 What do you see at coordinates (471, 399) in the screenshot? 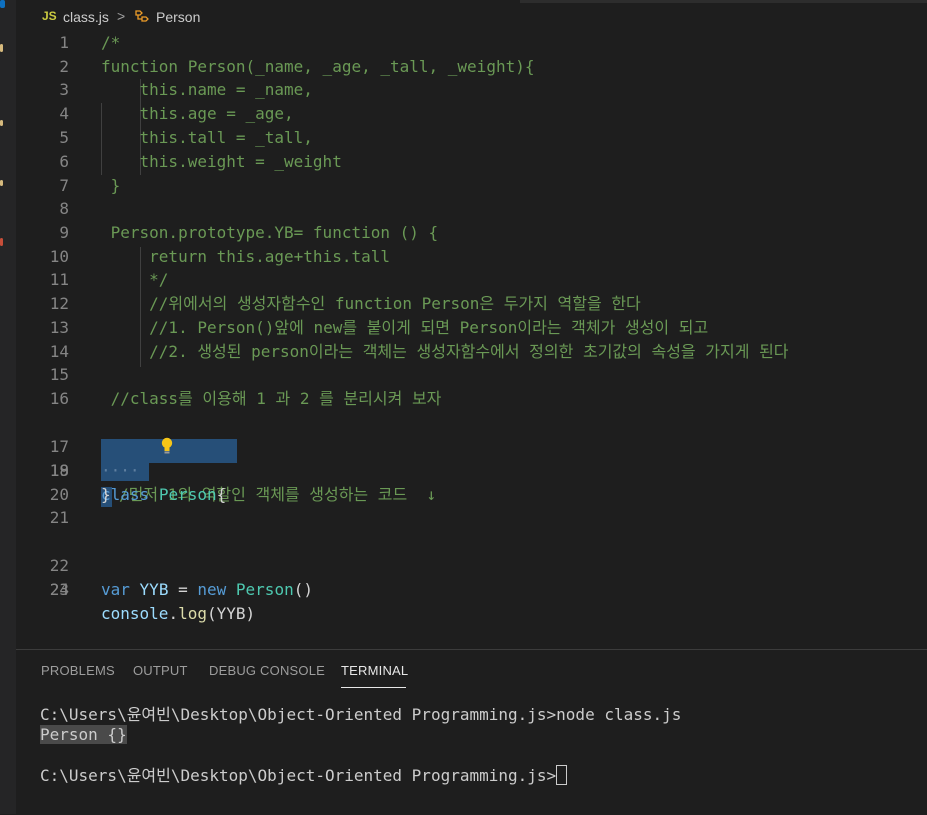
I see `code-line: 16 //class를 이용해 1 과 2 를 분리시켜 보자` at bounding box center [471, 399].